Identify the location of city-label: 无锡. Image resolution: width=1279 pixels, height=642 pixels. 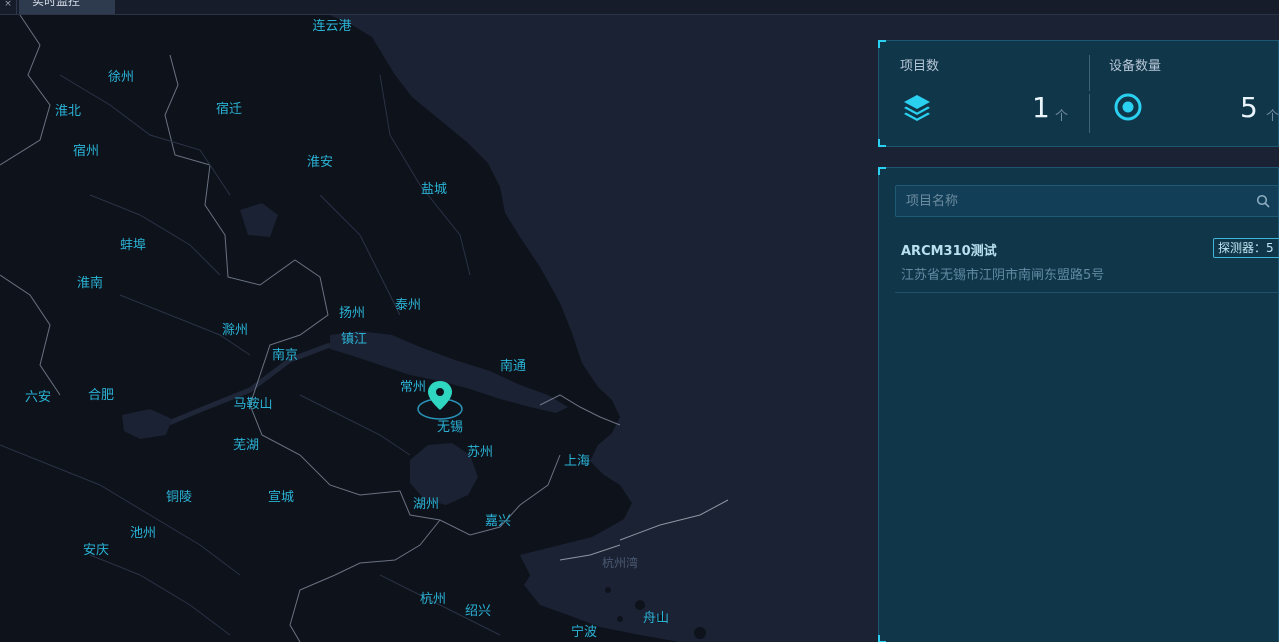
(450, 427).